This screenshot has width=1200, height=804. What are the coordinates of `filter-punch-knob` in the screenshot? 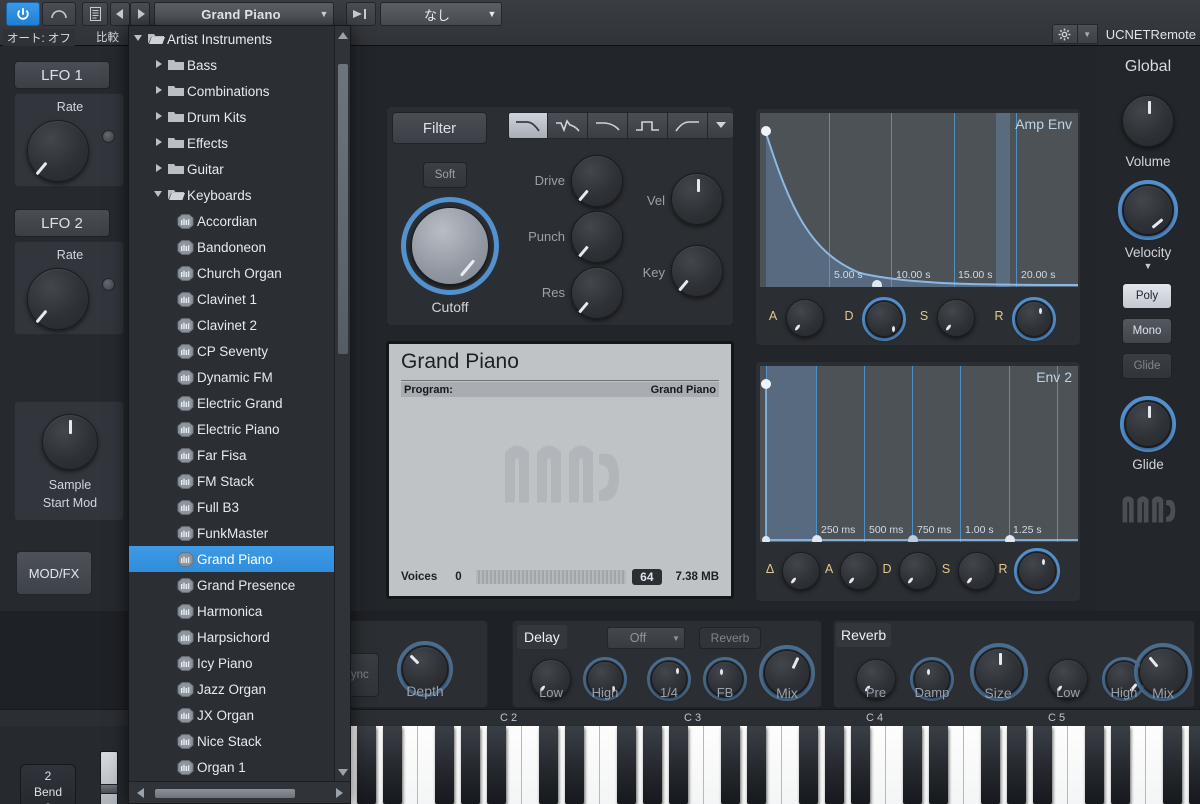 It's located at (597, 237).